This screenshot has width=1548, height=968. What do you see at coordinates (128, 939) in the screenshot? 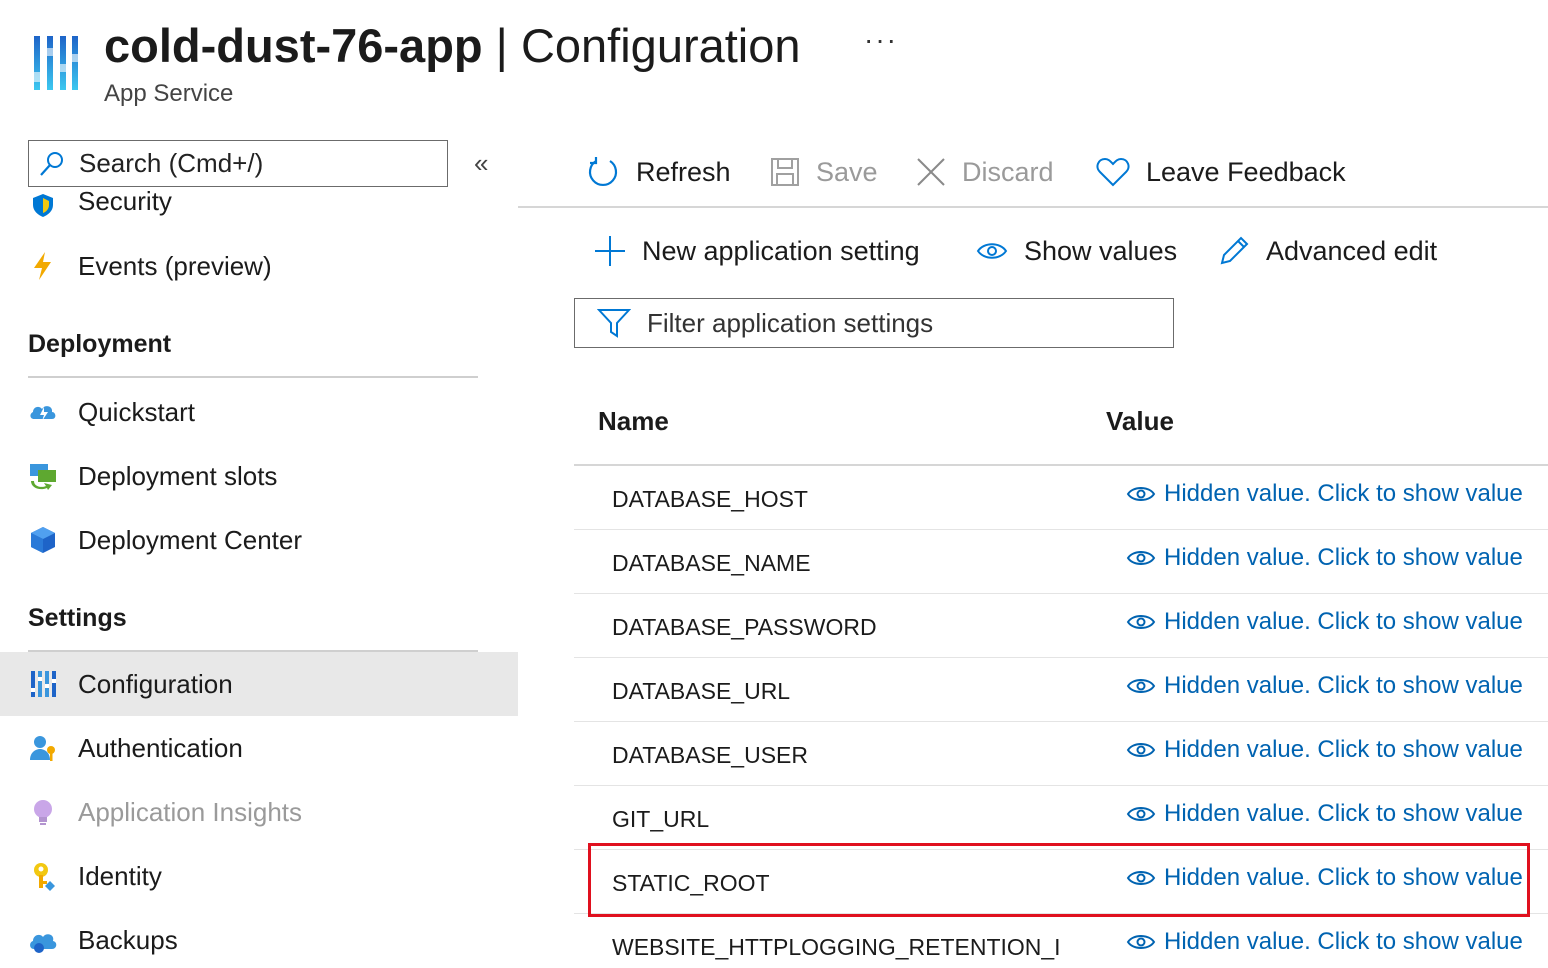
I see `sidebar-item-label: Backups` at bounding box center [128, 939].